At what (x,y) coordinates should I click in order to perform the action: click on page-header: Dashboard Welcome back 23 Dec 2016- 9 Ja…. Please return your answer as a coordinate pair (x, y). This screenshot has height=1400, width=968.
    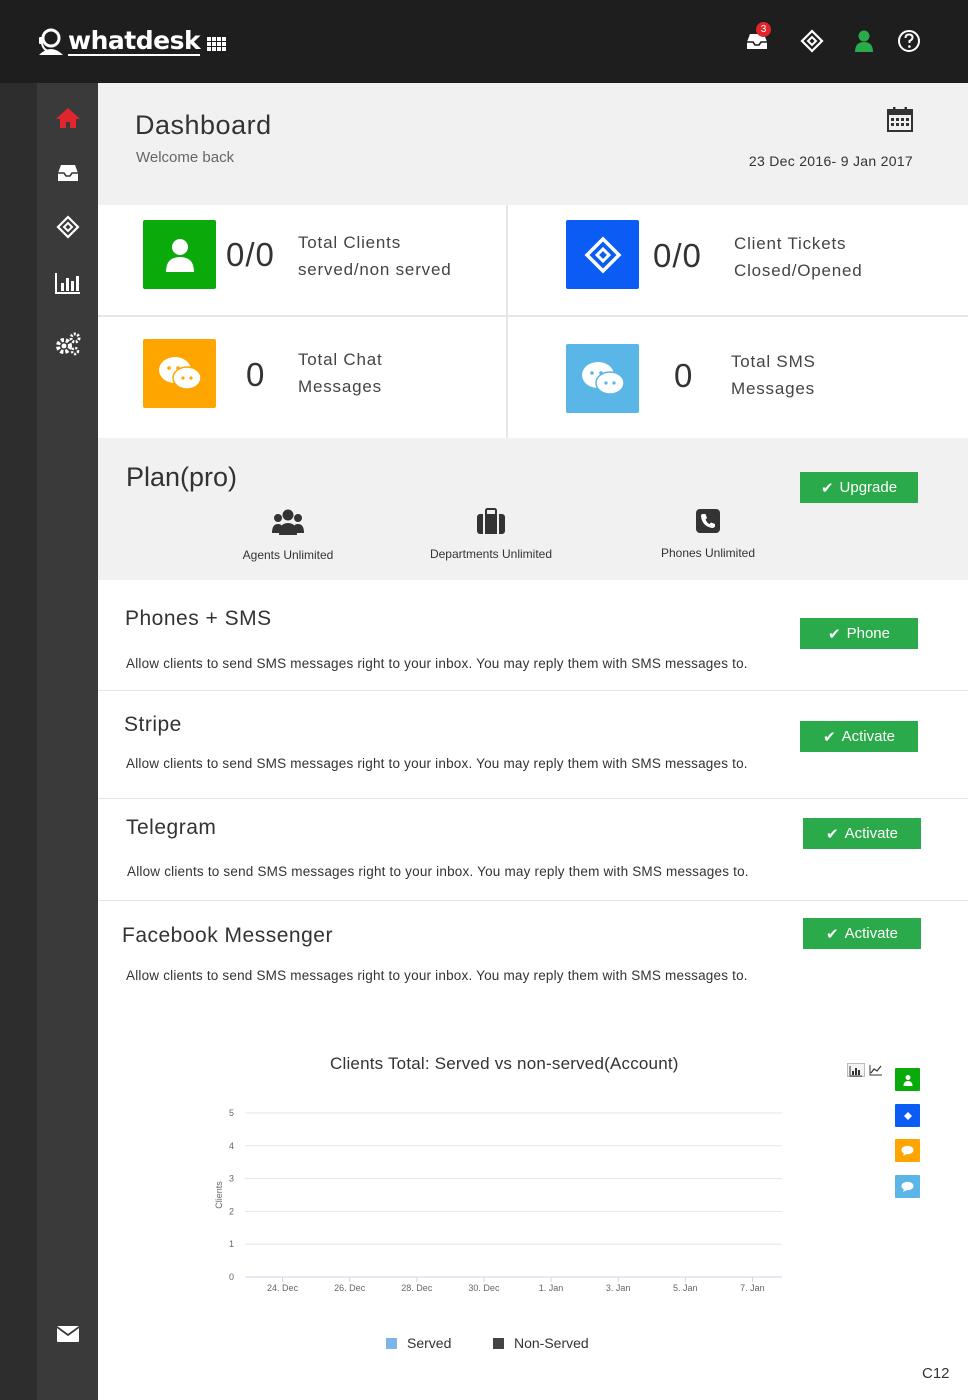
    Looking at the image, I should click on (533, 144).